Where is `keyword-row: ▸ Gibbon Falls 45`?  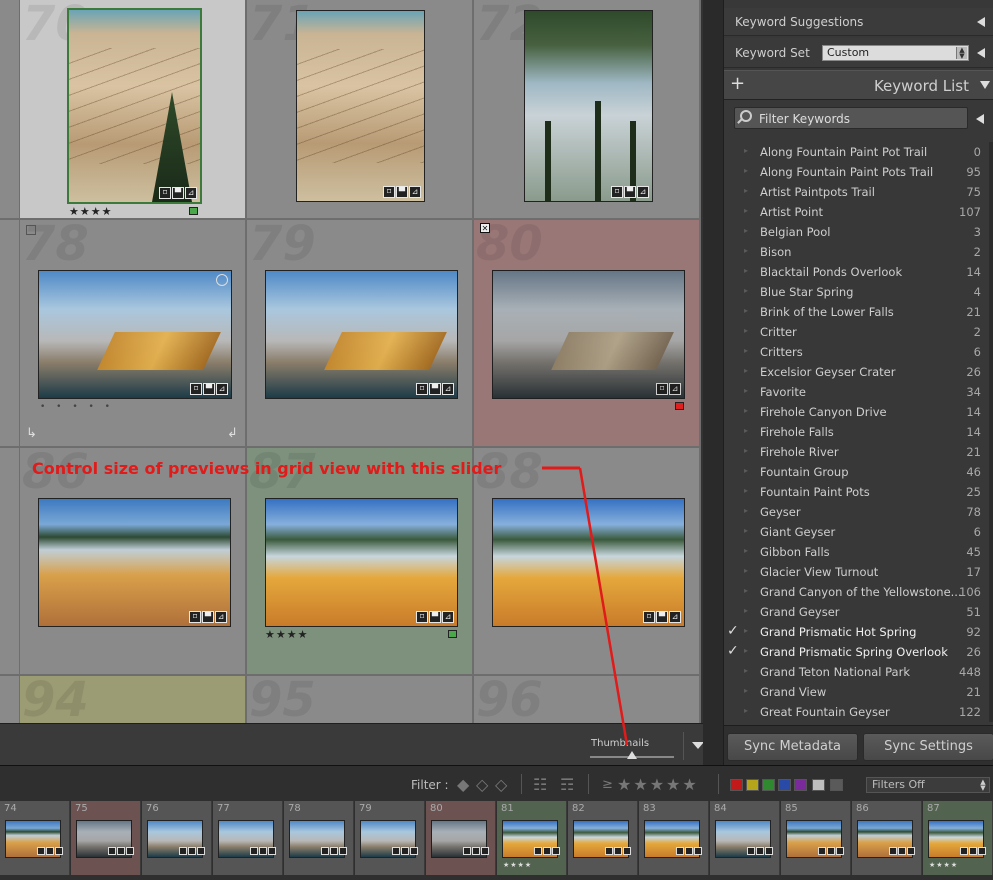 keyword-row: ▸ Gibbon Falls 45 is located at coordinates (858, 552).